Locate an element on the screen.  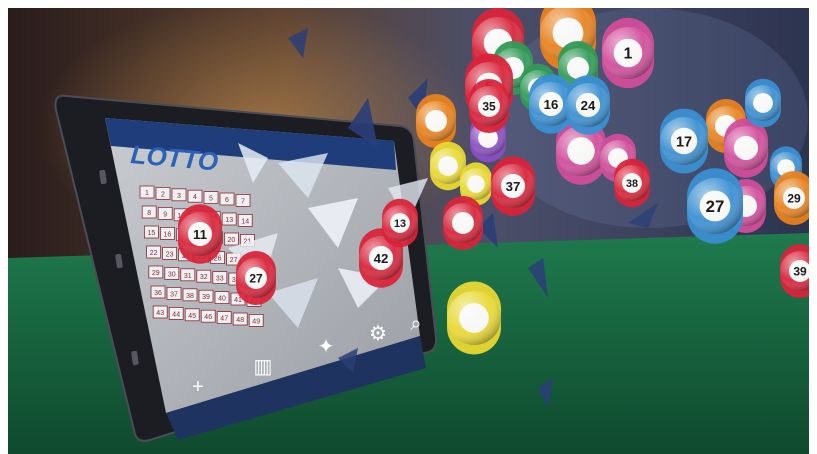
lottery-ball: 35 is located at coordinates (489, 106).